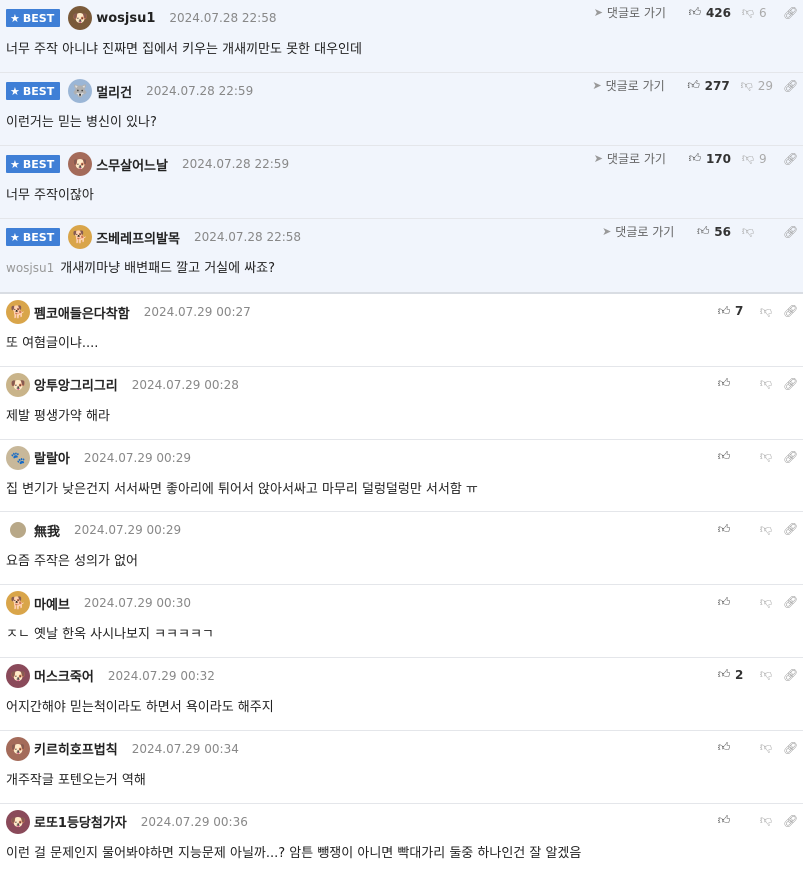  I want to click on comment-header: ★ BEST 🐶 wosjsu1 2024.07.28 22:58, so click(141, 18).